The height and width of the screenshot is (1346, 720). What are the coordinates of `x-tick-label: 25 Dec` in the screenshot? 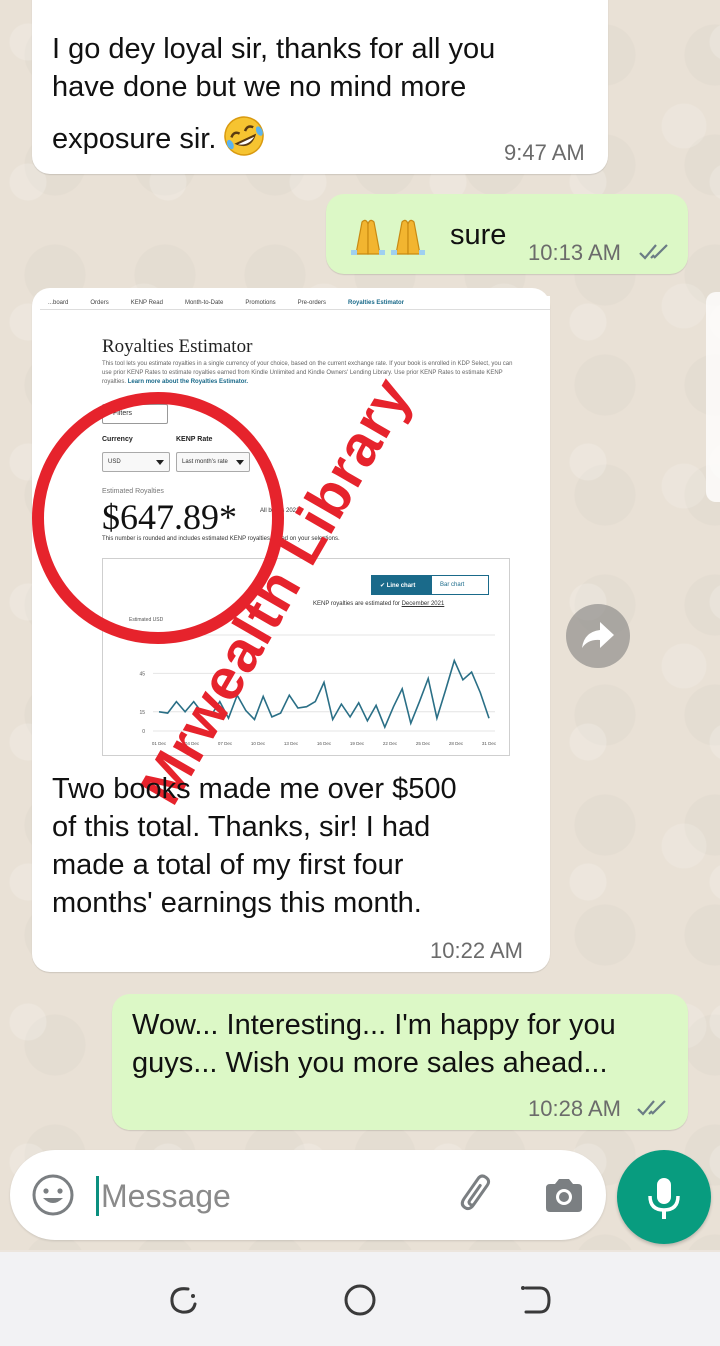 It's located at (423, 743).